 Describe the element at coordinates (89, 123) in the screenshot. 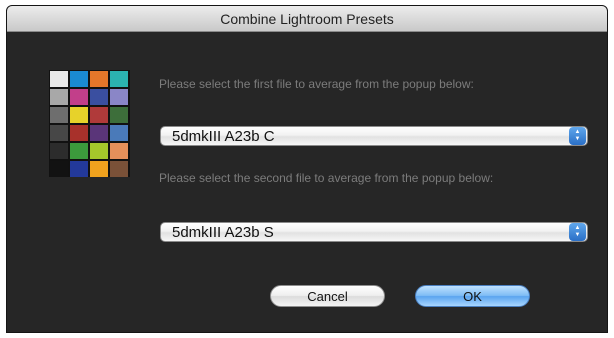

I see `color-checker-icon` at that location.